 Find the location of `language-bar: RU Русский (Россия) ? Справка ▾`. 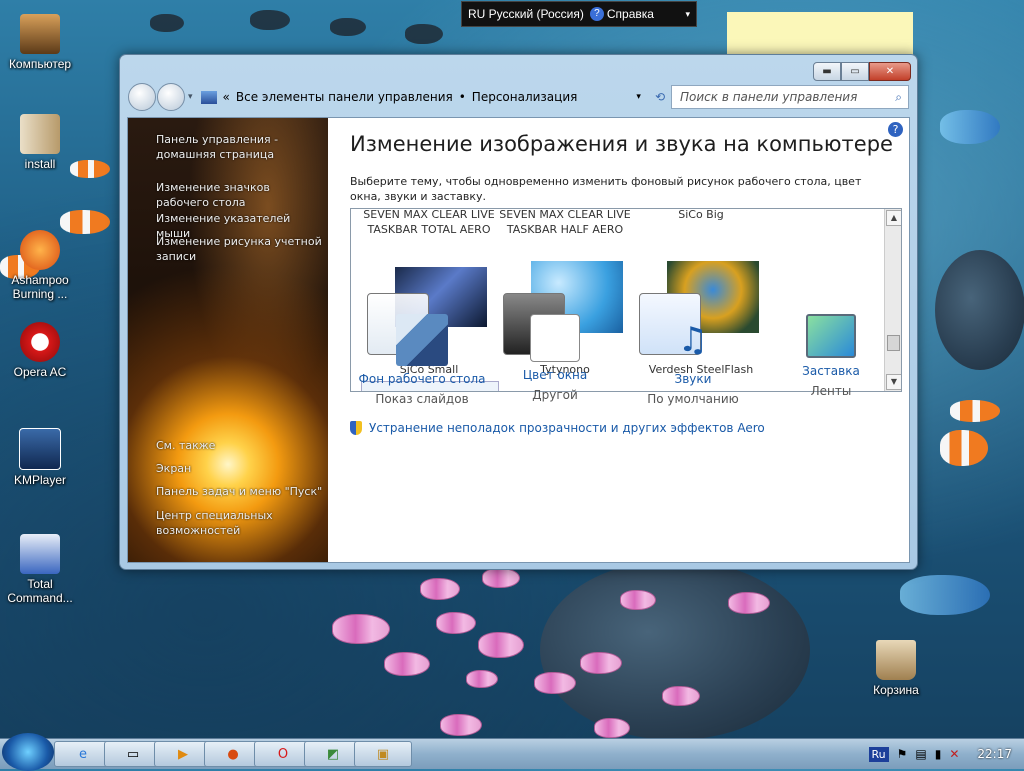

language-bar: RU Русский (Россия) ? Справка ▾ is located at coordinates (579, 14).